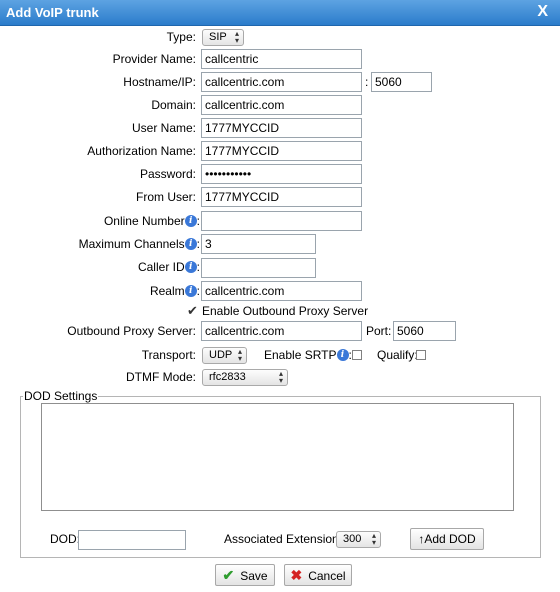  What do you see at coordinates (192, 311) in the screenshot?
I see `outbound-proxy-checkbox: ✔` at bounding box center [192, 311].